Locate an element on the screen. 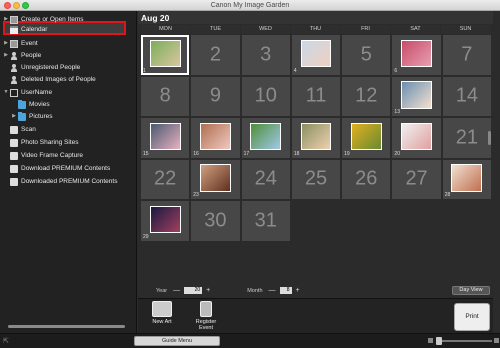  calendar-day-cell: 1 is located at coordinates (165, 55).